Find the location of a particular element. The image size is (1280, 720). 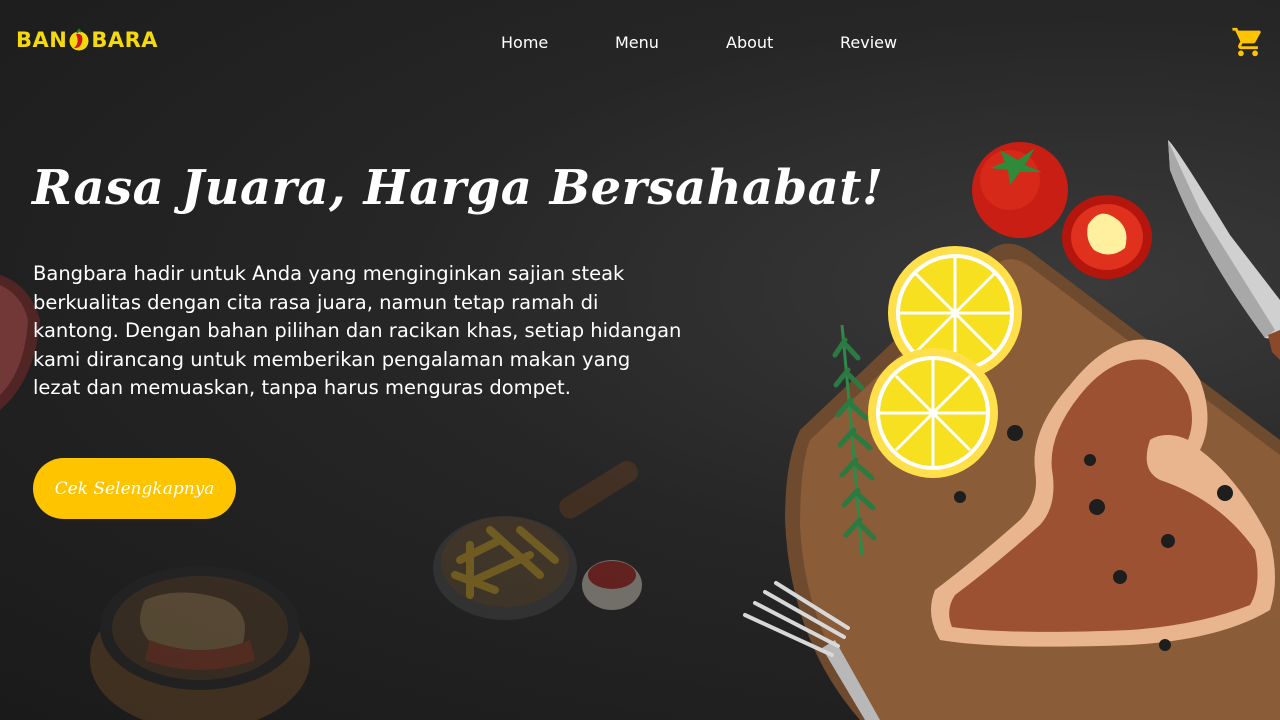

main-nav: Home Menu About Review is located at coordinates (640, 45).